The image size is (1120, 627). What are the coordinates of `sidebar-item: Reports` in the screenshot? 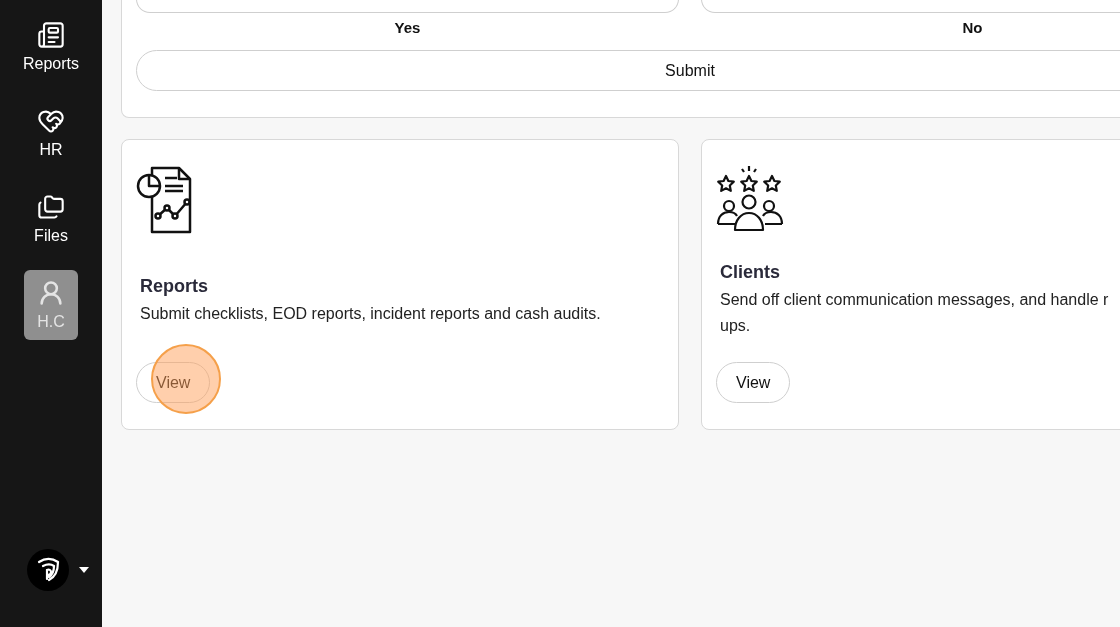 It's located at (51, 47).